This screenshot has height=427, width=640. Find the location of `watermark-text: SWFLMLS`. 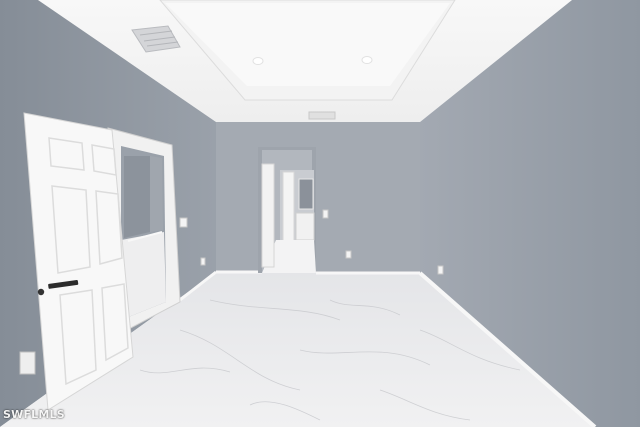

watermark-text: SWFLMLS is located at coordinates (34, 414).